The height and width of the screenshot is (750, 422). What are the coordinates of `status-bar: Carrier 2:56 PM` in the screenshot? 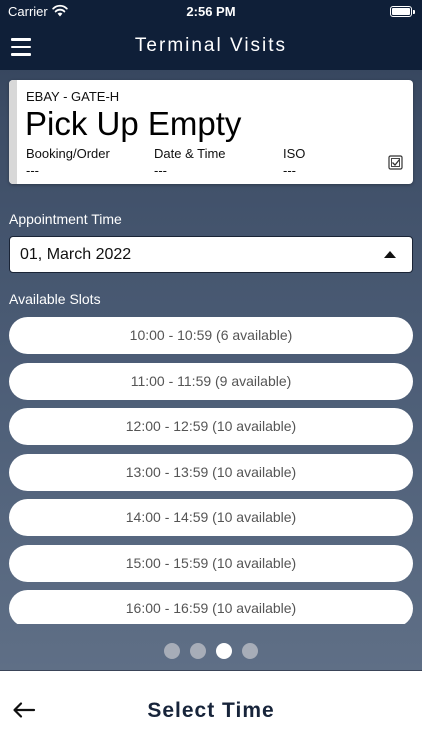 It's located at (211, 12).